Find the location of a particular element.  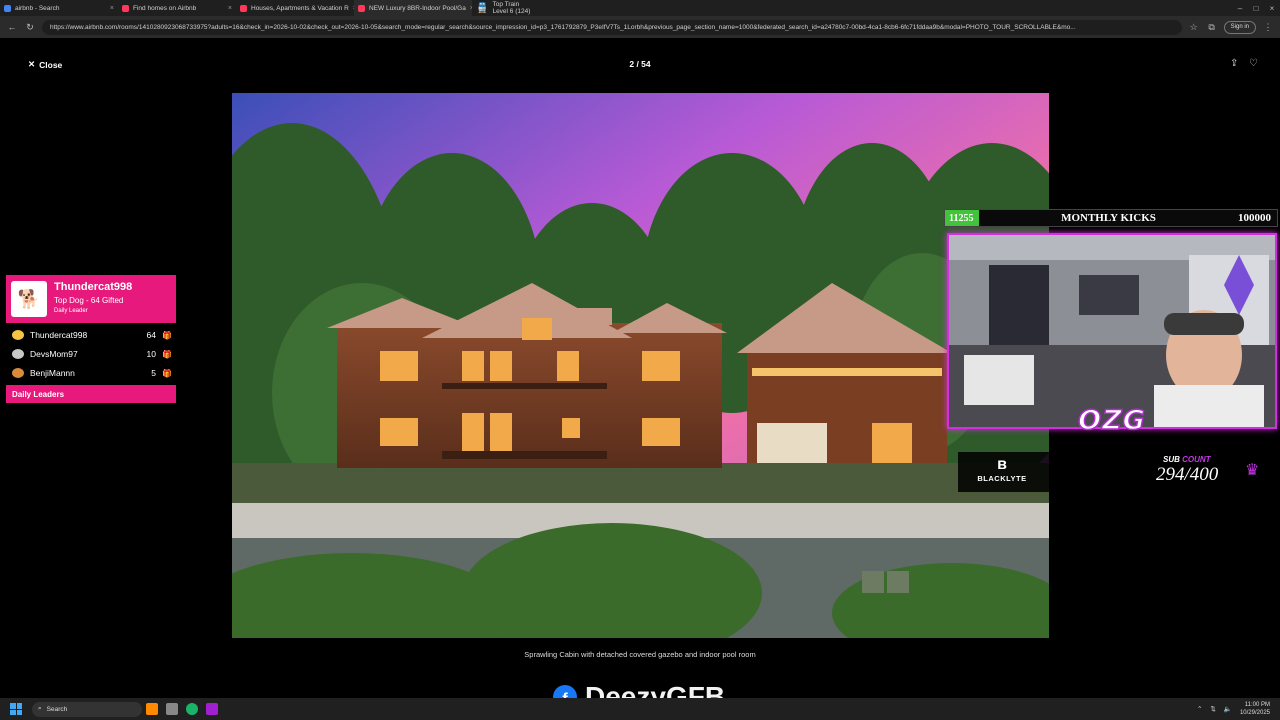

crown-icon: ♛ is located at coordinates (1252, 470).